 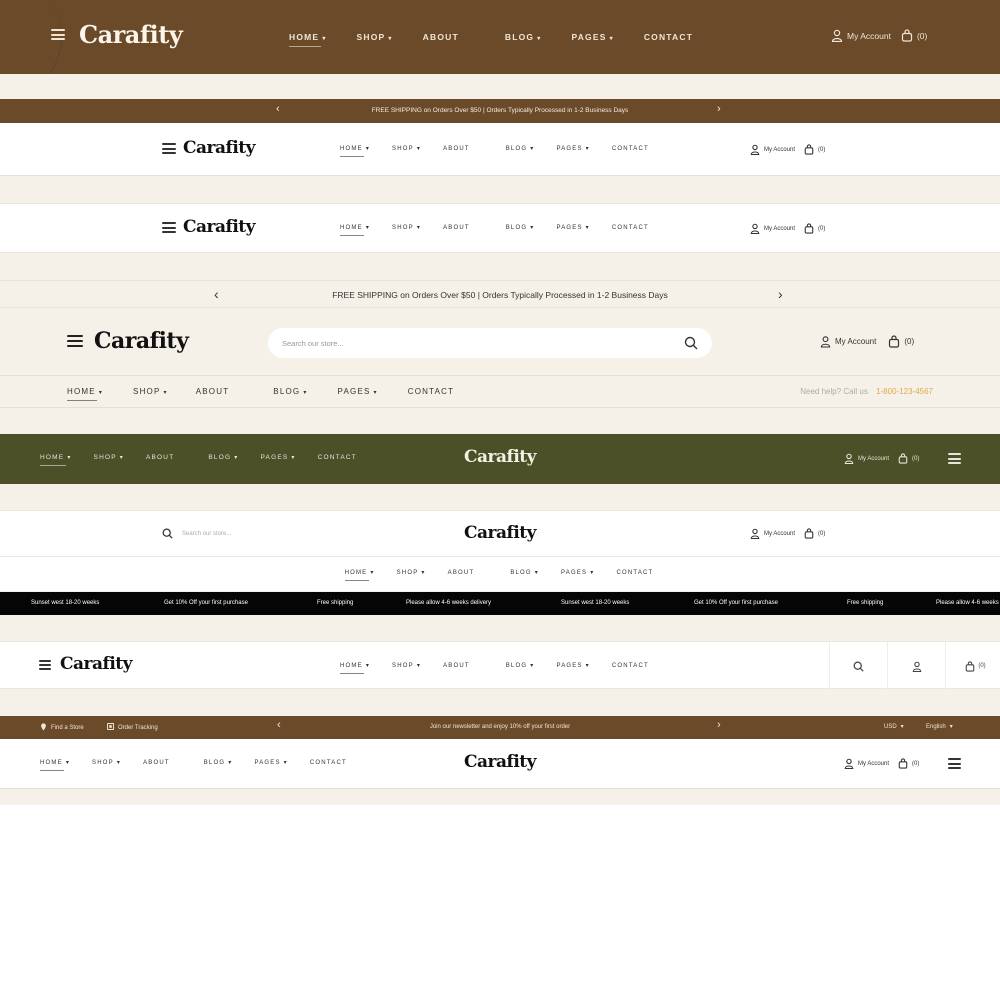 What do you see at coordinates (335, 603) in the screenshot?
I see `ticker-item: Free shipping` at bounding box center [335, 603].